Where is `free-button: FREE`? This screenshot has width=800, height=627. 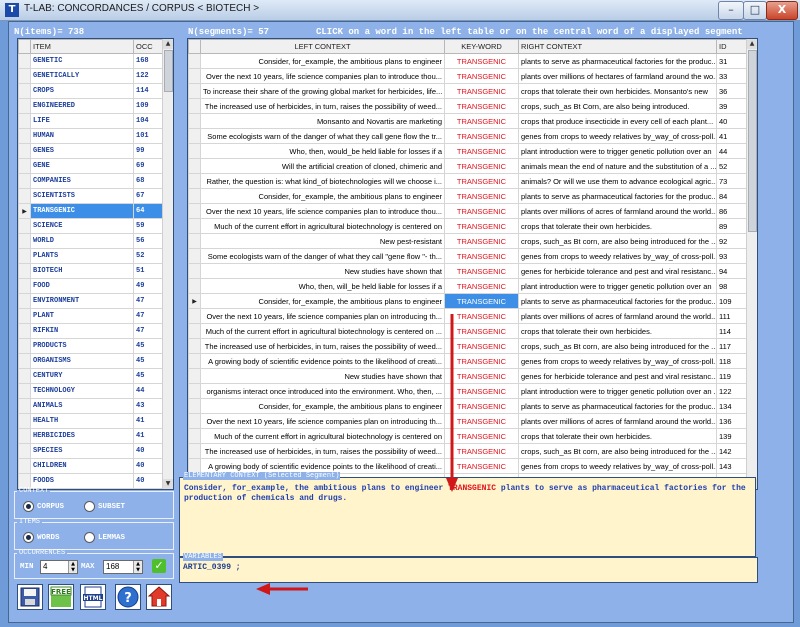 free-button: FREE is located at coordinates (61, 597).